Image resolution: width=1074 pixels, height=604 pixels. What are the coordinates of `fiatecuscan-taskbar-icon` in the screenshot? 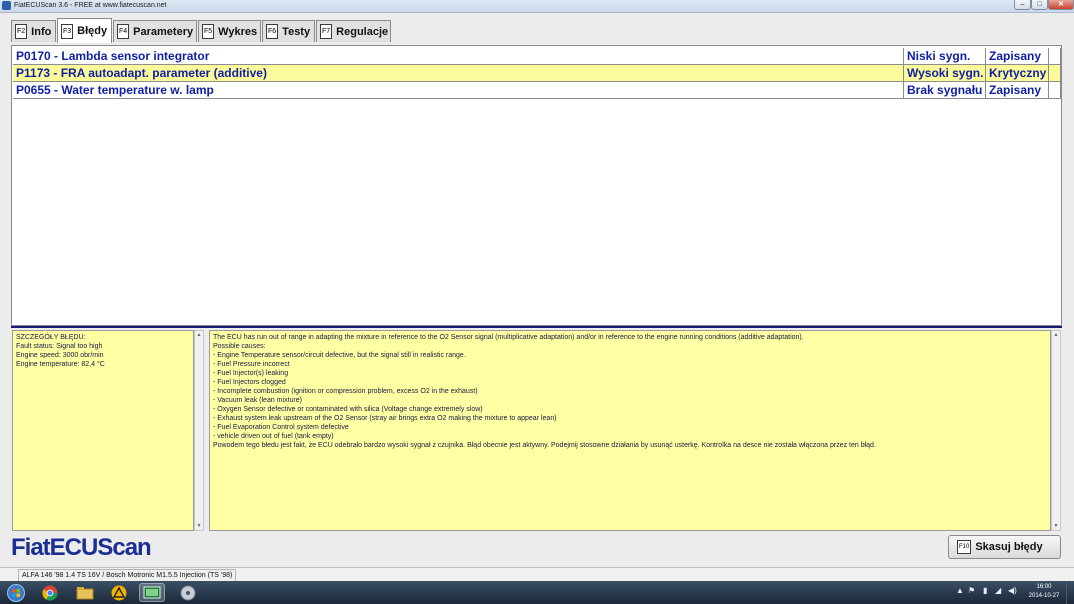 It's located at (152, 592).